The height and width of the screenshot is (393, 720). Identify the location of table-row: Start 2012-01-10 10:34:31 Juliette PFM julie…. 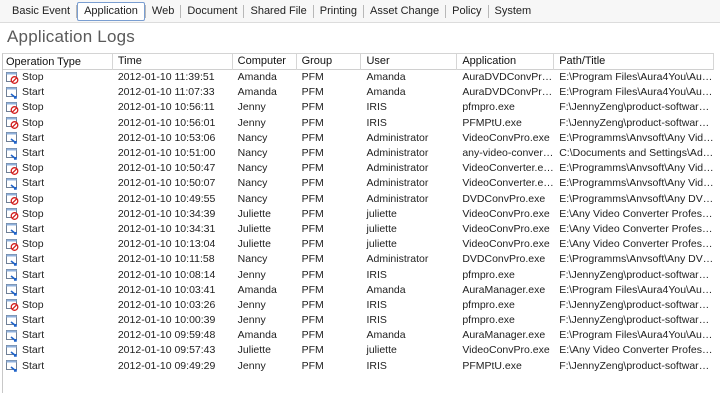
(358, 229).